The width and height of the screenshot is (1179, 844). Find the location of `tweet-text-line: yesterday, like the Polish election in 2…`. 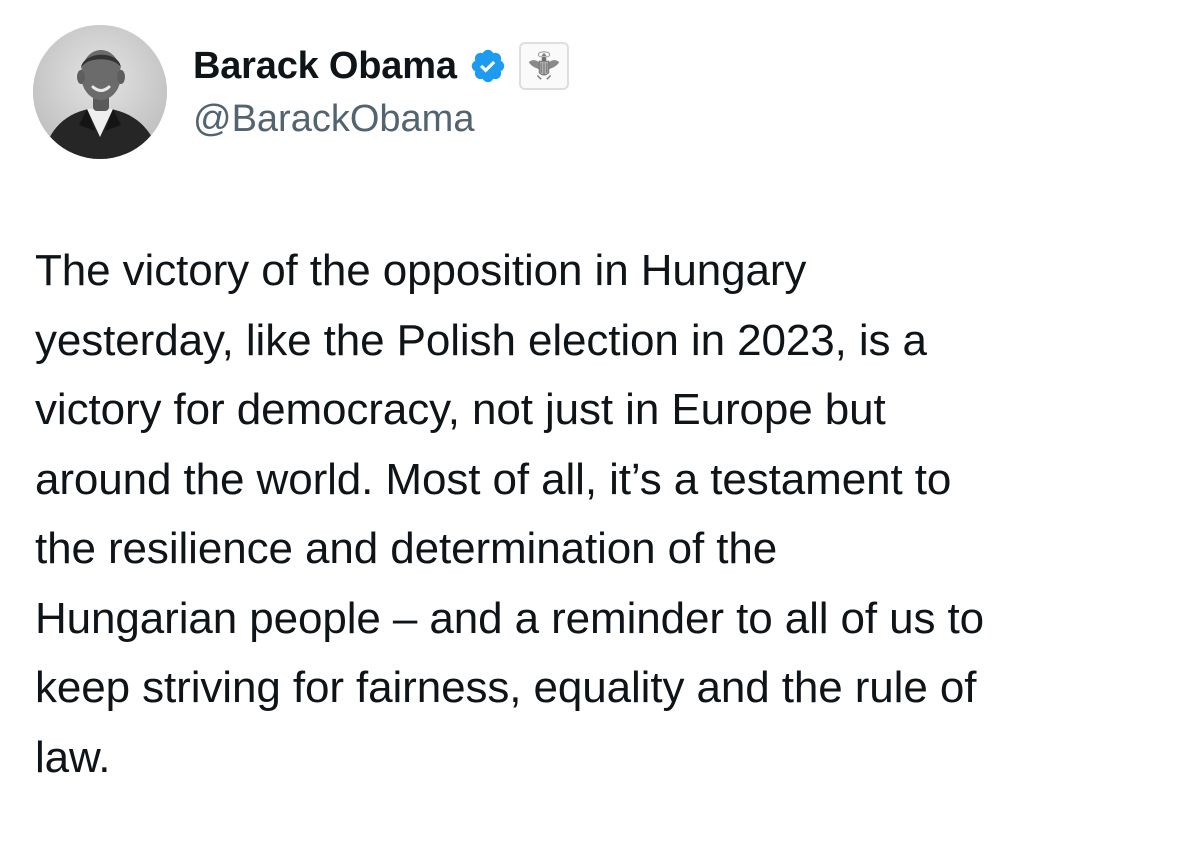

tweet-text-line: yesterday, like the Polish election in 2… is located at coordinates (481, 340).